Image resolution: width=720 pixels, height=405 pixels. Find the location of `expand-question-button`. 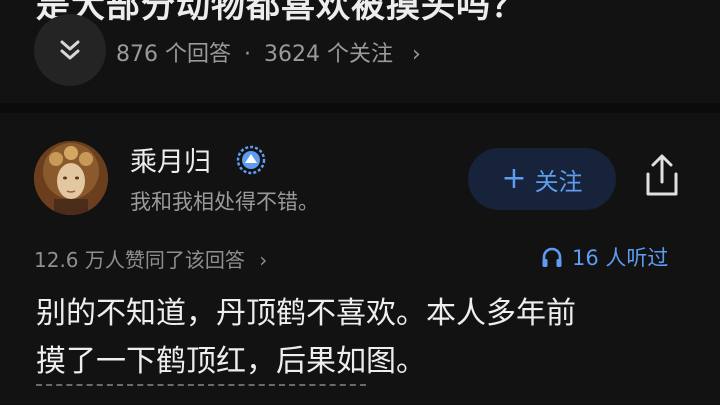

expand-question-button is located at coordinates (70, 50).